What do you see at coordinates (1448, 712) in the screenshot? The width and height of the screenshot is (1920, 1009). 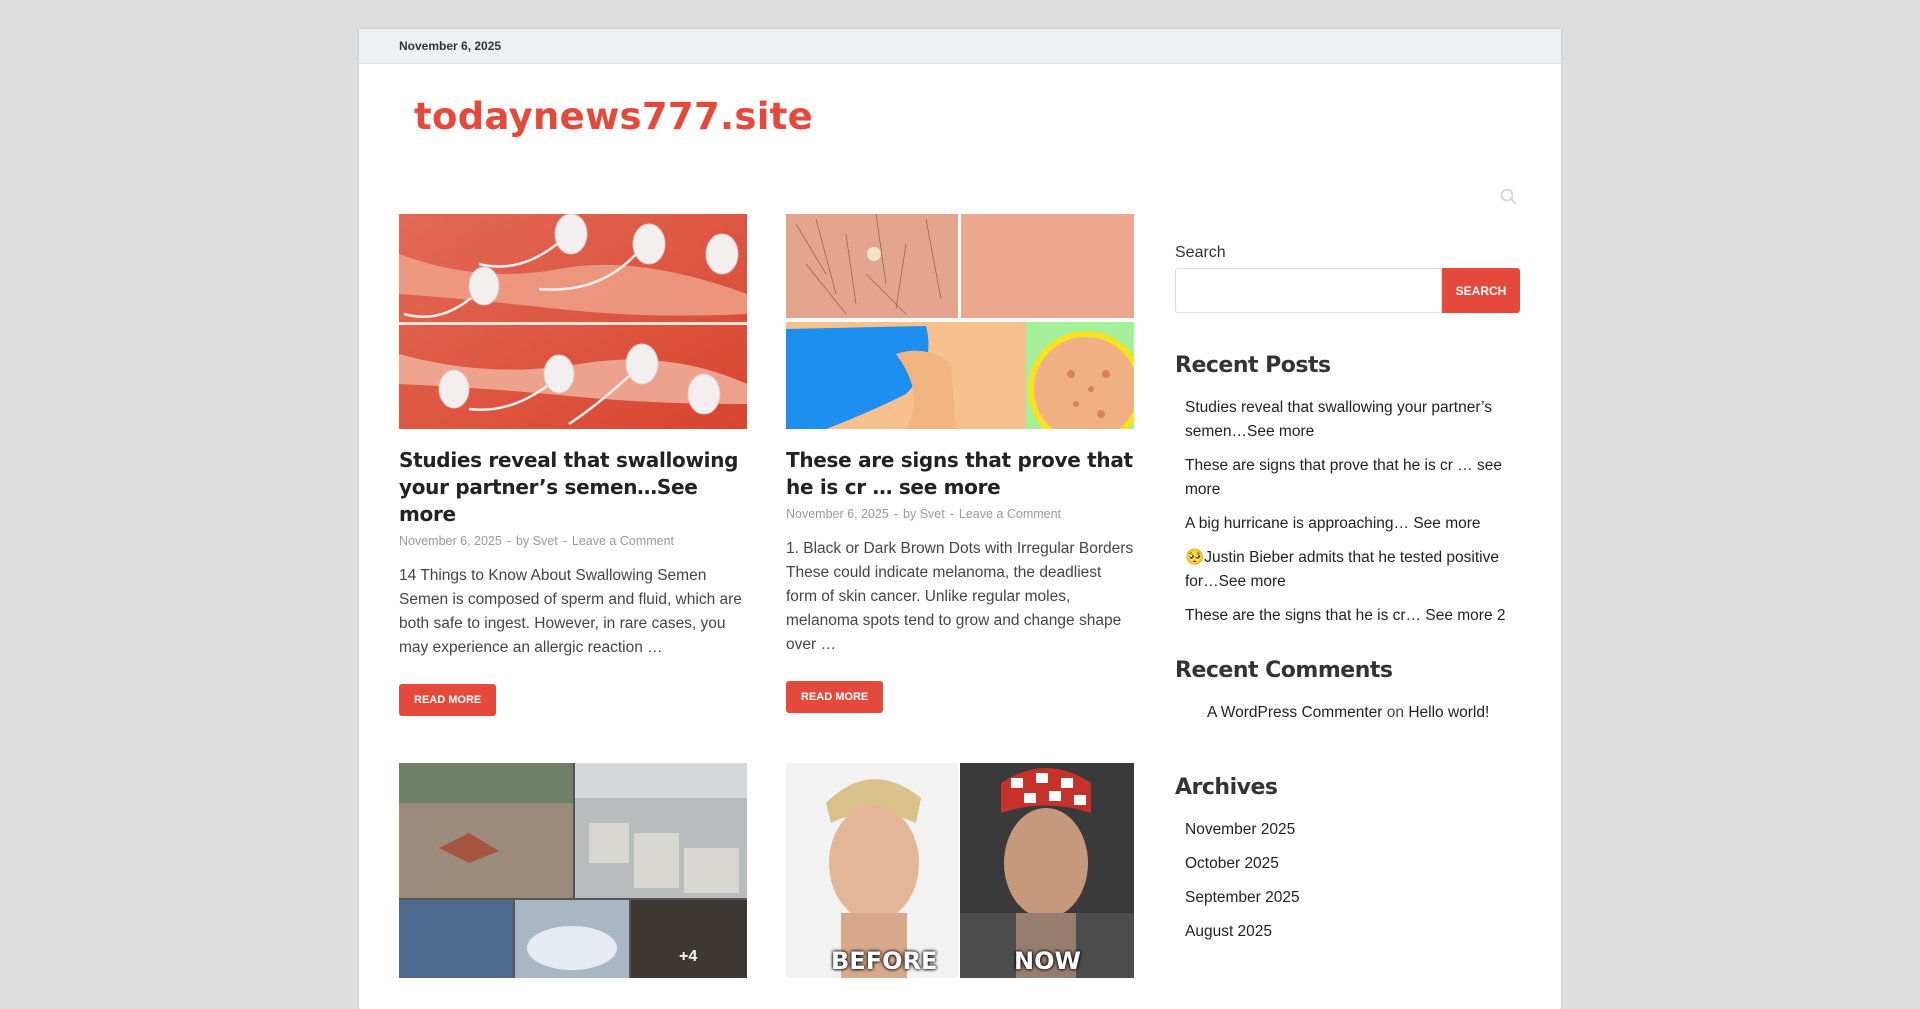 I see `comment-post-link: Hello world!` at bounding box center [1448, 712].